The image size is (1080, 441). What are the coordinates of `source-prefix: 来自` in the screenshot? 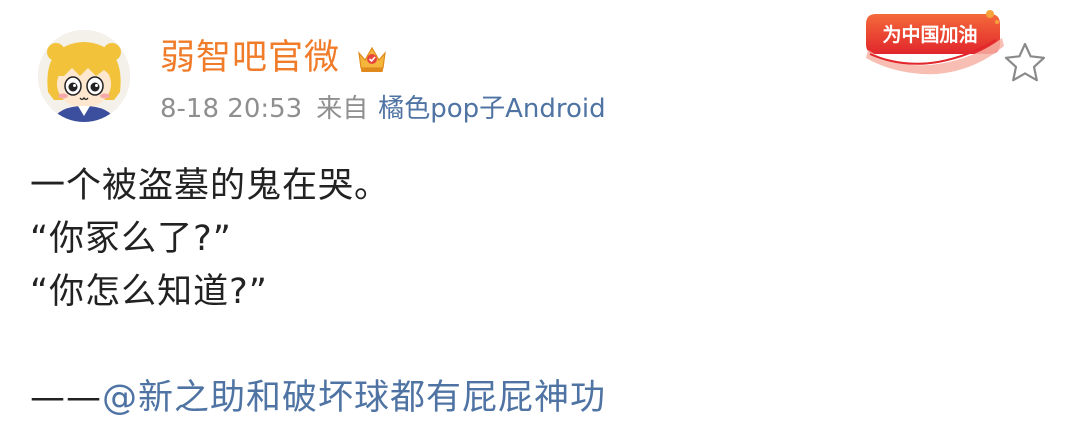 It's located at (342, 109).